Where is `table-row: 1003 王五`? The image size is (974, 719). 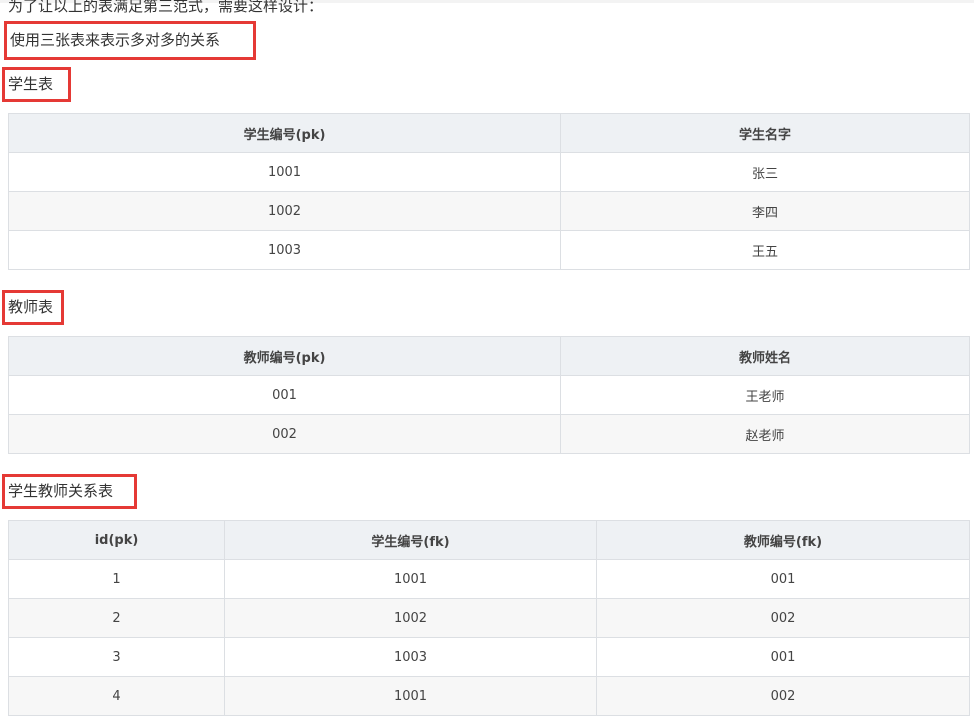 table-row: 1003 王五 is located at coordinates (489, 250).